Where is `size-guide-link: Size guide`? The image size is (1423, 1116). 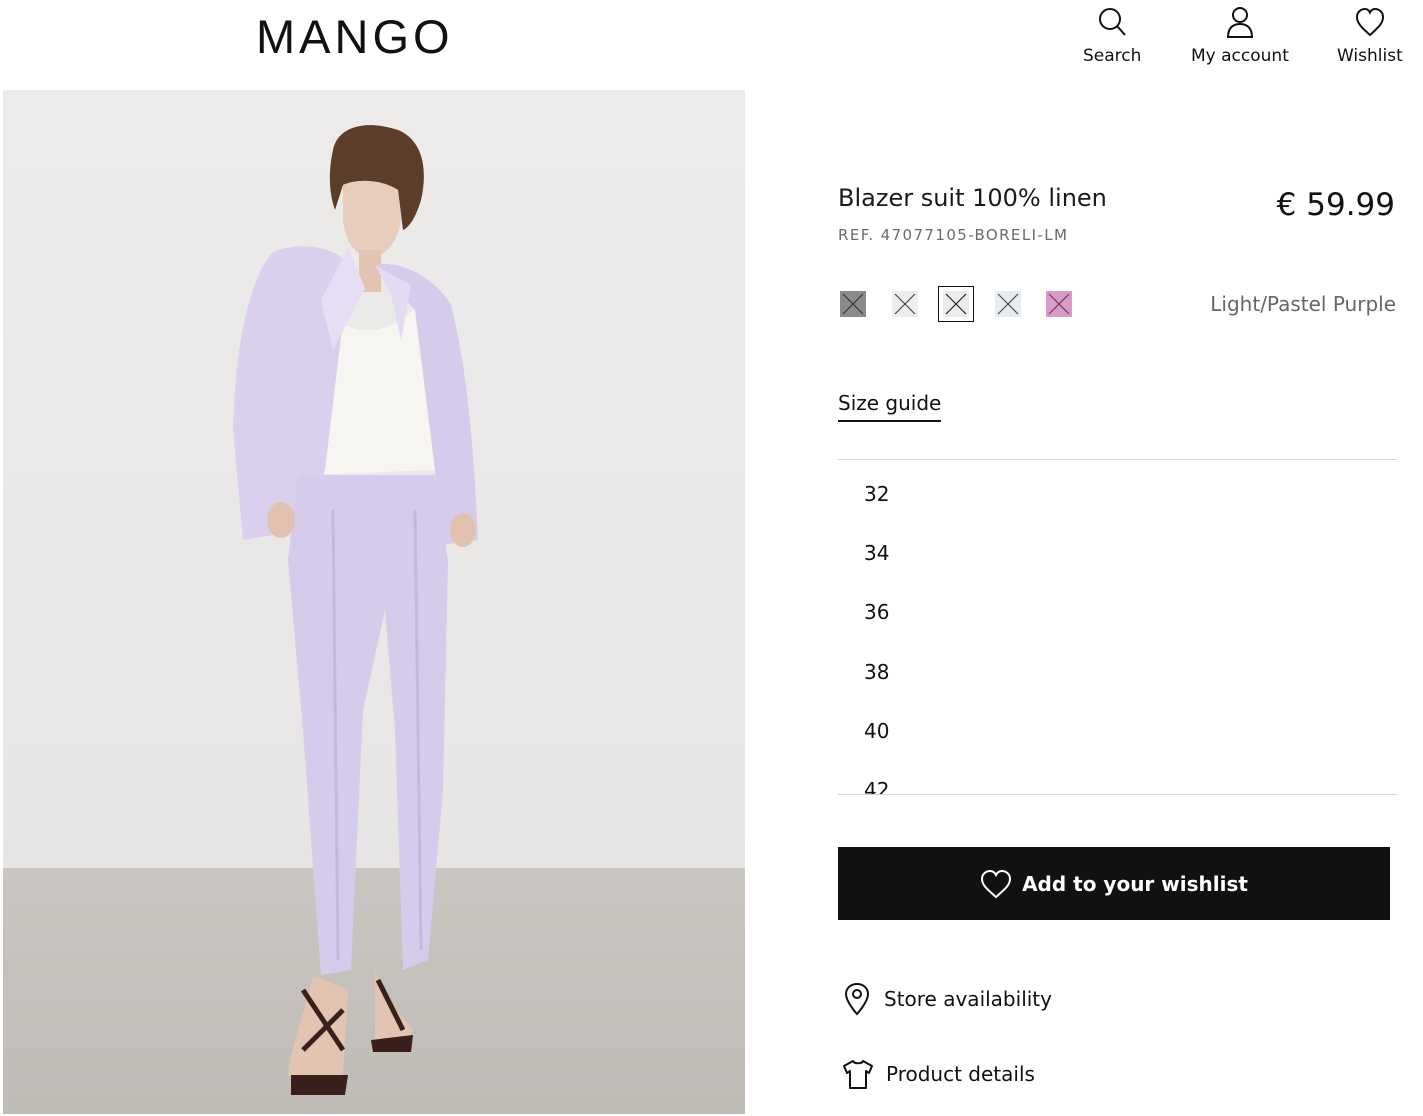
size-guide-link: Size guide is located at coordinates (890, 406).